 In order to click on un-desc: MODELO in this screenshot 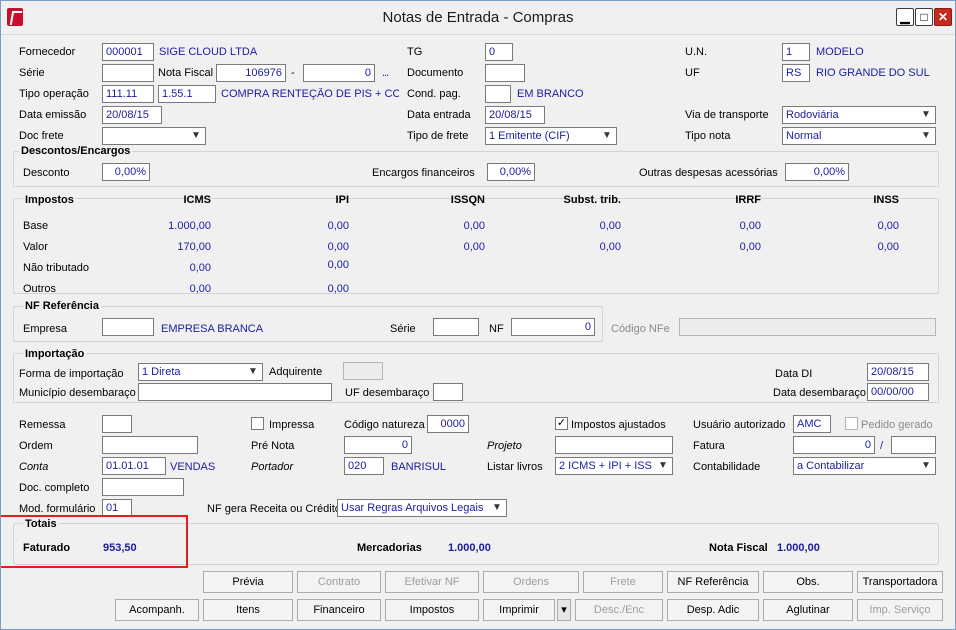, I will do `click(840, 52)`.